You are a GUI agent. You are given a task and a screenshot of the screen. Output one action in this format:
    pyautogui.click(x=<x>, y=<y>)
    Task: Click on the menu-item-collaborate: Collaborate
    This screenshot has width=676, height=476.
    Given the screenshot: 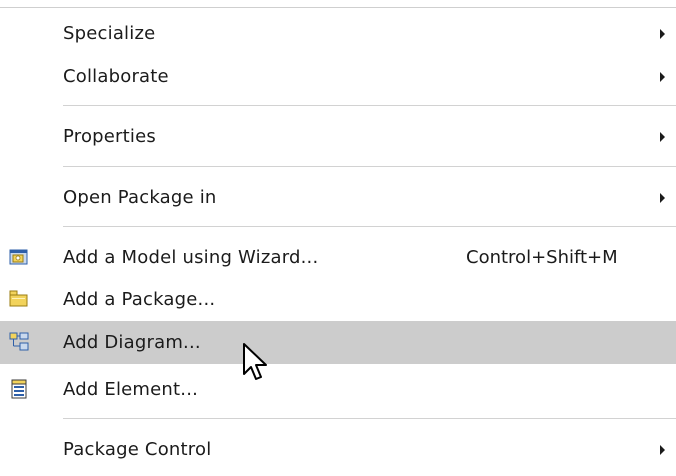 What is the action you would take?
    pyautogui.click(x=338, y=76)
    